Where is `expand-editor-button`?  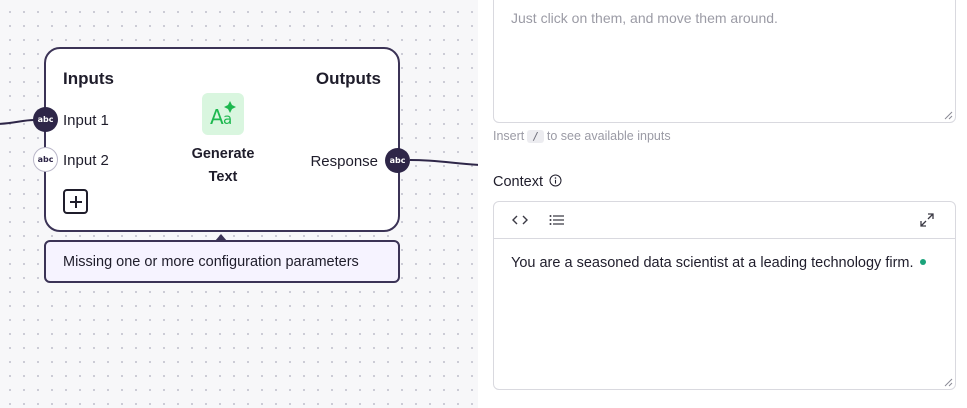
expand-editor-button is located at coordinates (927, 220).